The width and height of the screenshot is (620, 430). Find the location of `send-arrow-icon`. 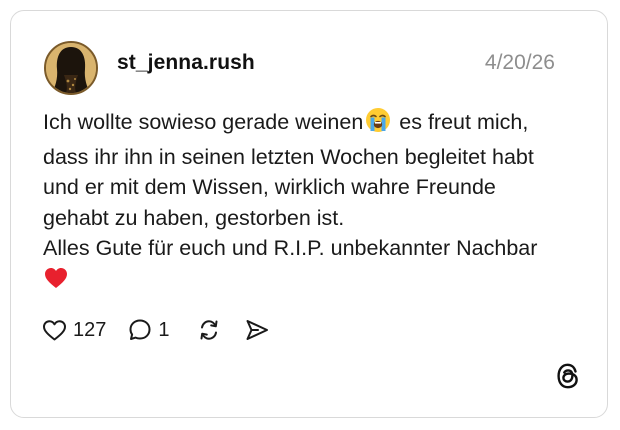

send-arrow-icon is located at coordinates (257, 330).